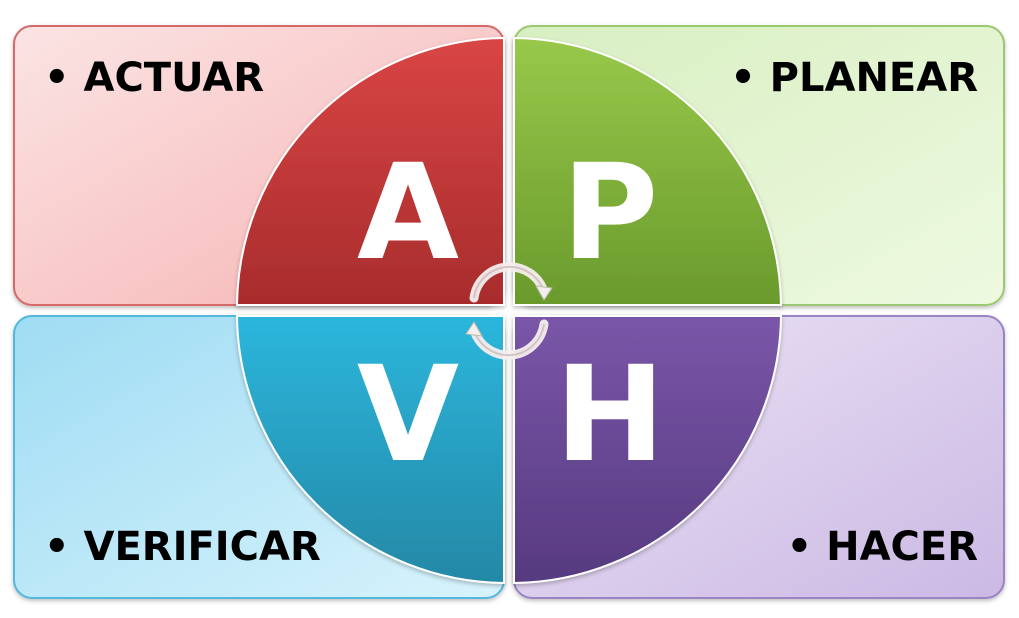 Image resolution: width=1019 pixels, height=618 pixels. I want to click on verificar-label: • VERIFICAR, so click(182, 547).